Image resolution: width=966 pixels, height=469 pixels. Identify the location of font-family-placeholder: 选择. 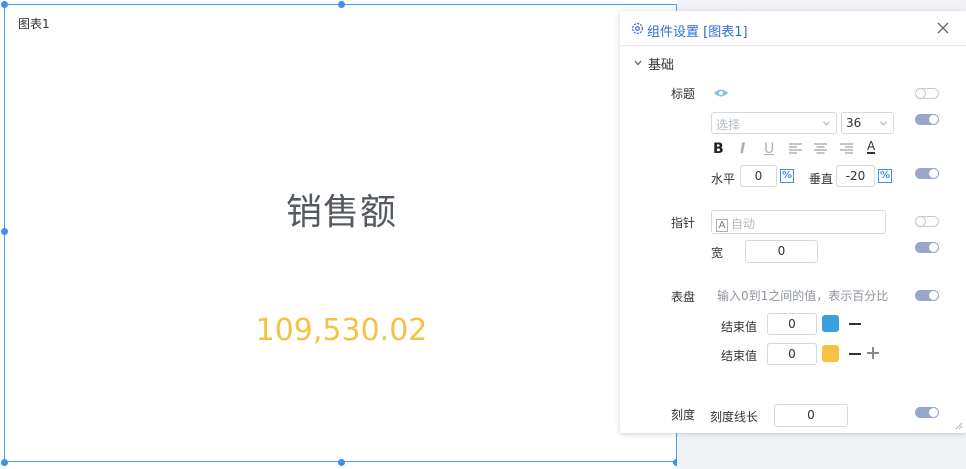
(728, 125).